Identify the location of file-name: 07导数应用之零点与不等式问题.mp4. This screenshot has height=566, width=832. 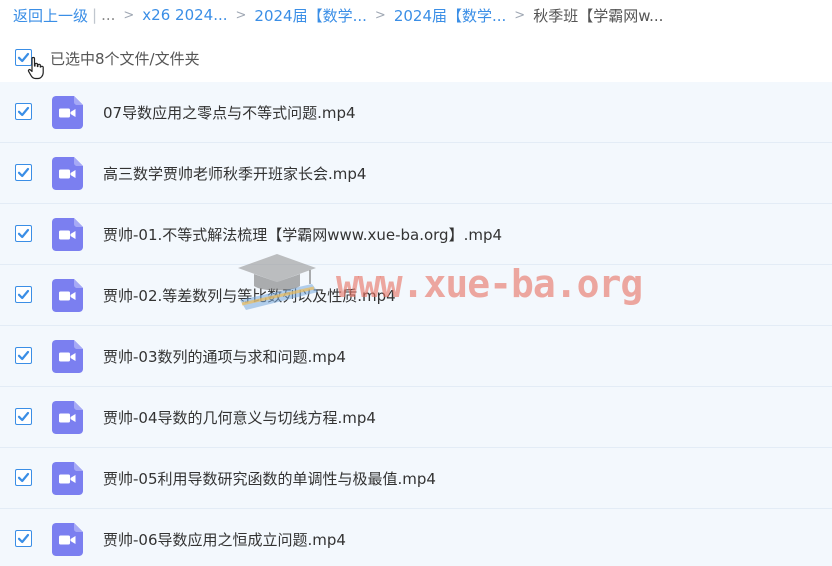
(229, 112).